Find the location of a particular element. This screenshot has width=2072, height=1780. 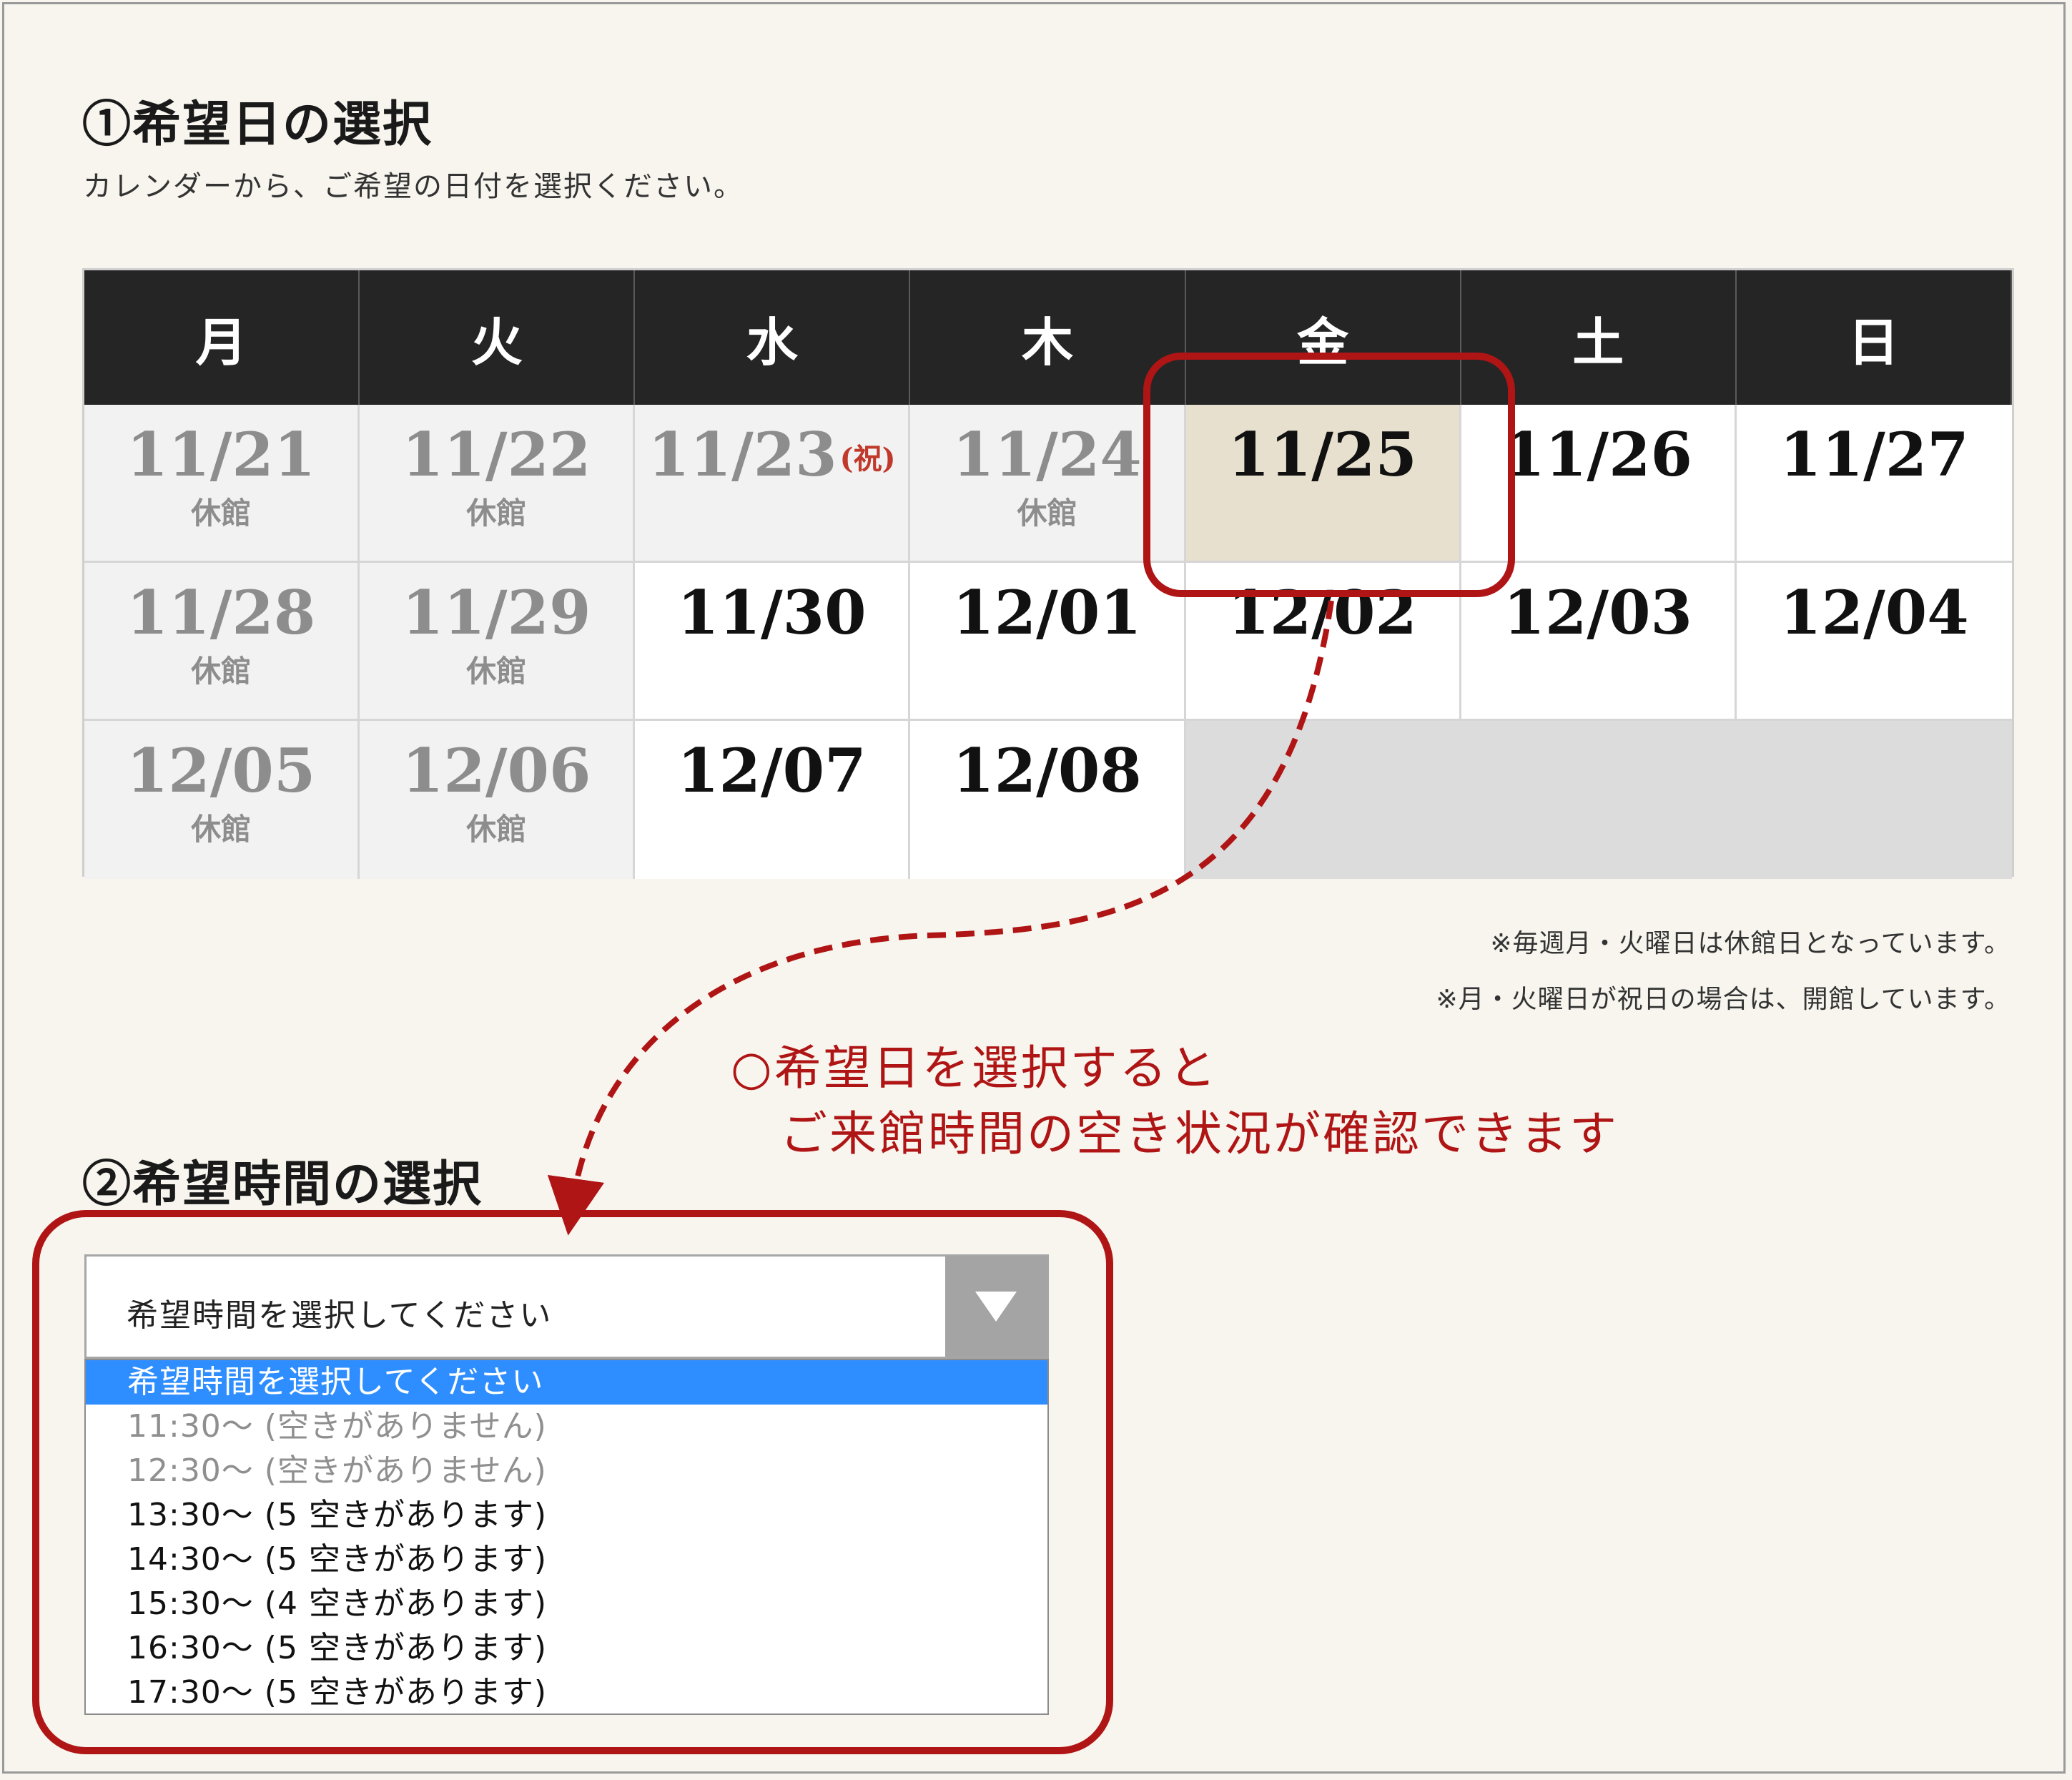

day-date: 11/25 is located at coordinates (1322, 454).